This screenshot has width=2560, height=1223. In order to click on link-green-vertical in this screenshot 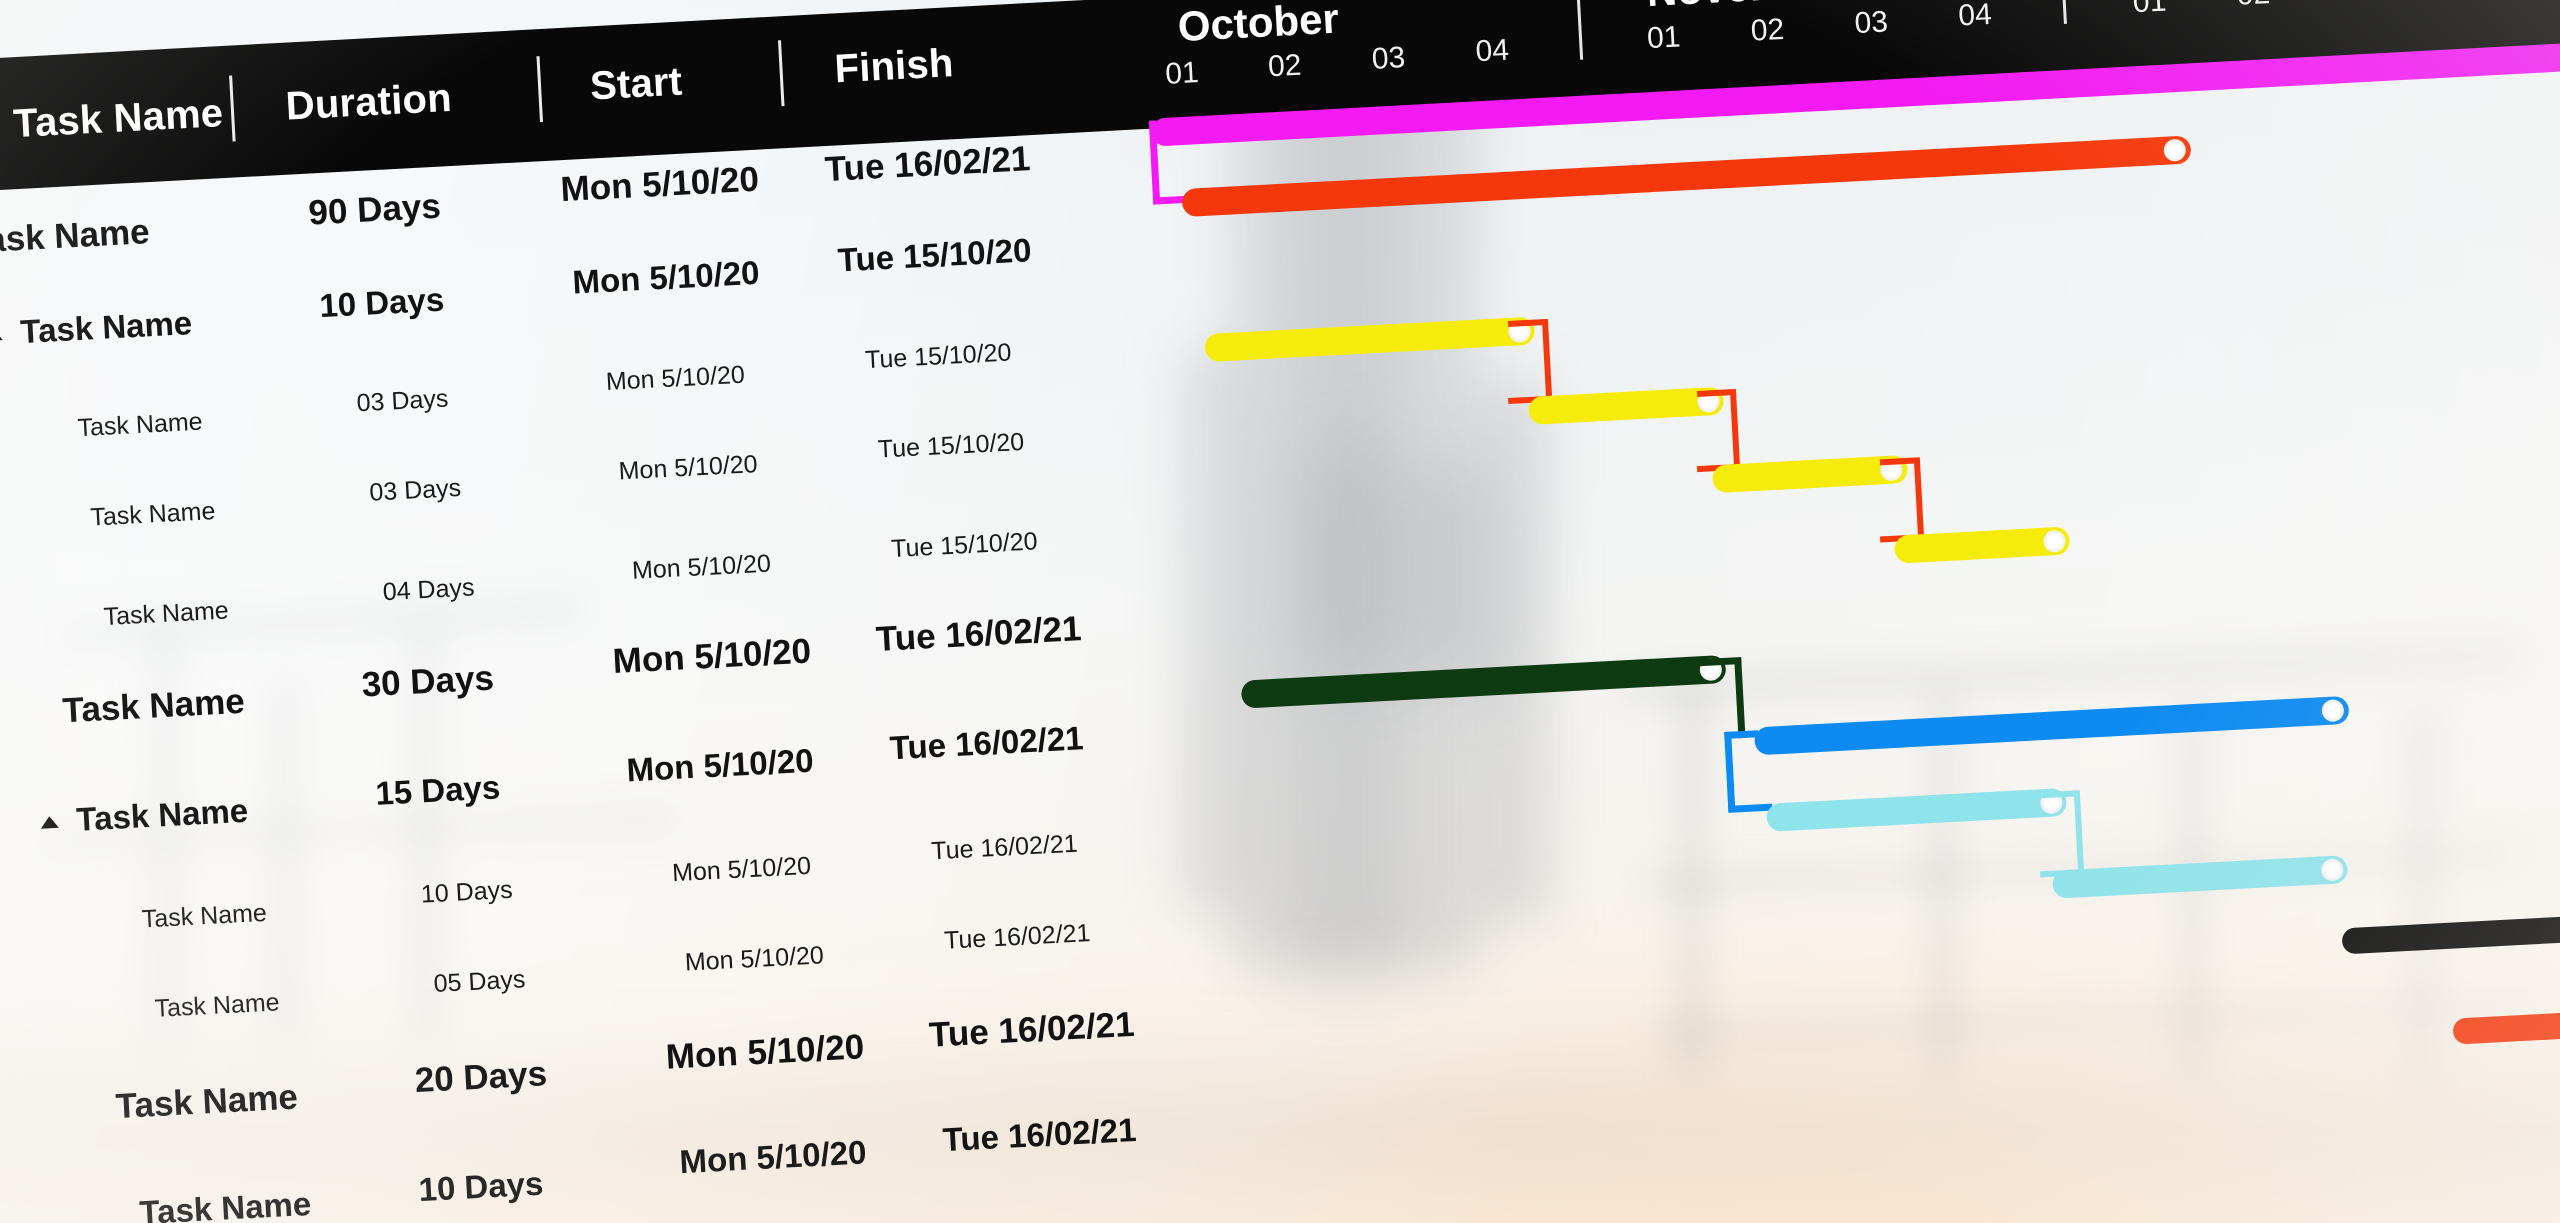, I will do `click(1740, 698)`.